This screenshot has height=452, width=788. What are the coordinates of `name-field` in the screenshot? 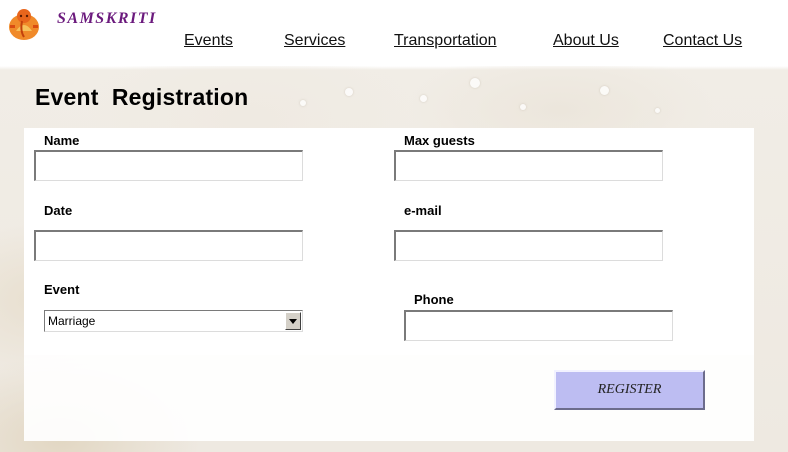 It's located at (168, 165).